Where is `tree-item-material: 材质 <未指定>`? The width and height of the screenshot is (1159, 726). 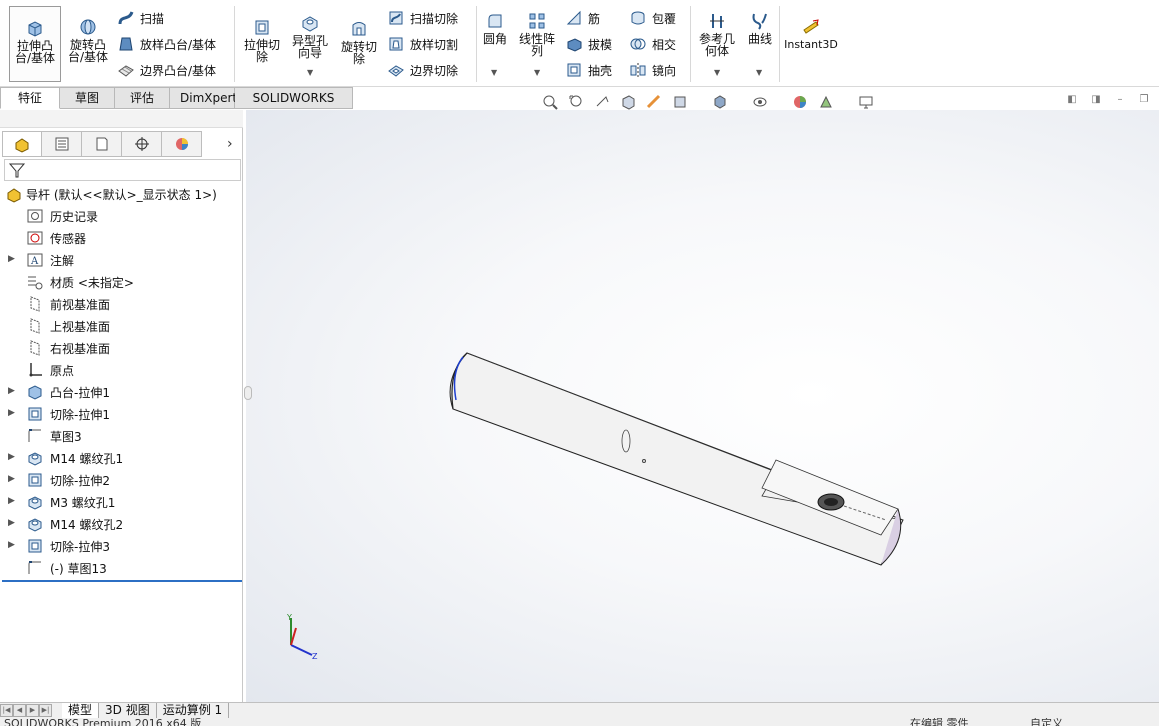 tree-item-material: 材质 <未指定> is located at coordinates (121, 282).